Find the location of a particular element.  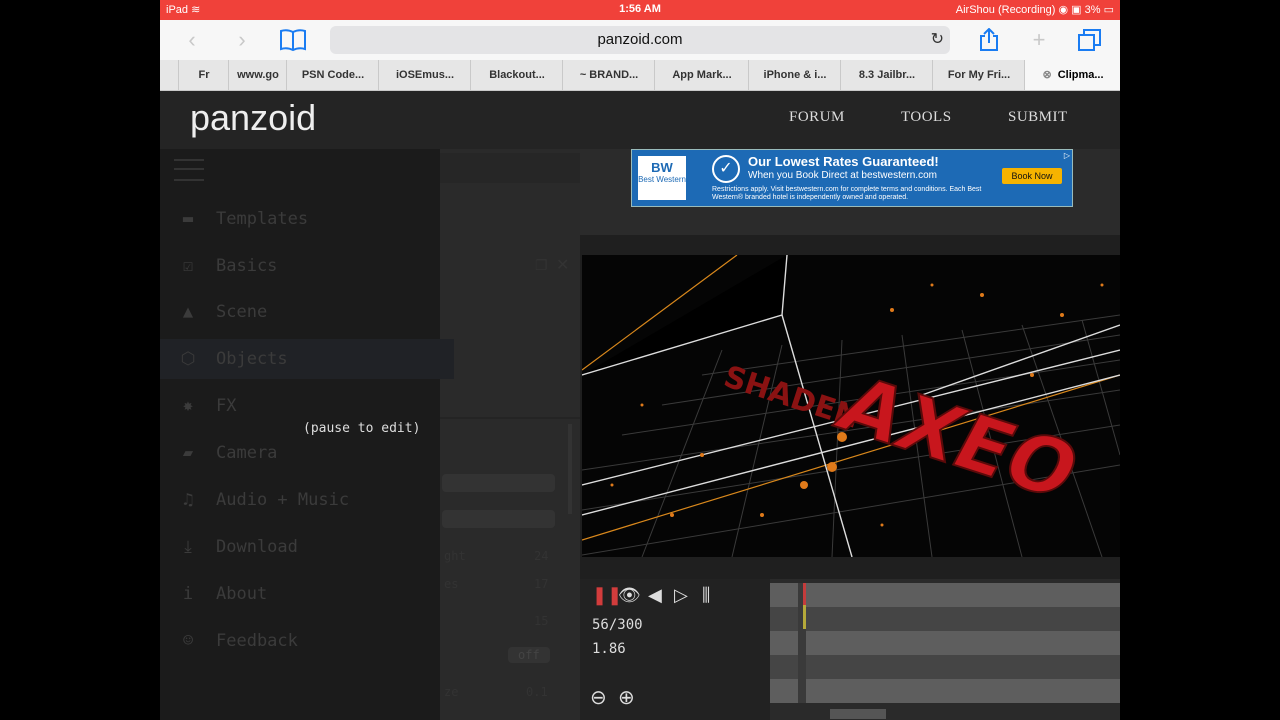

sidebar-item-fx: ✸ FX is located at coordinates (205, 406).